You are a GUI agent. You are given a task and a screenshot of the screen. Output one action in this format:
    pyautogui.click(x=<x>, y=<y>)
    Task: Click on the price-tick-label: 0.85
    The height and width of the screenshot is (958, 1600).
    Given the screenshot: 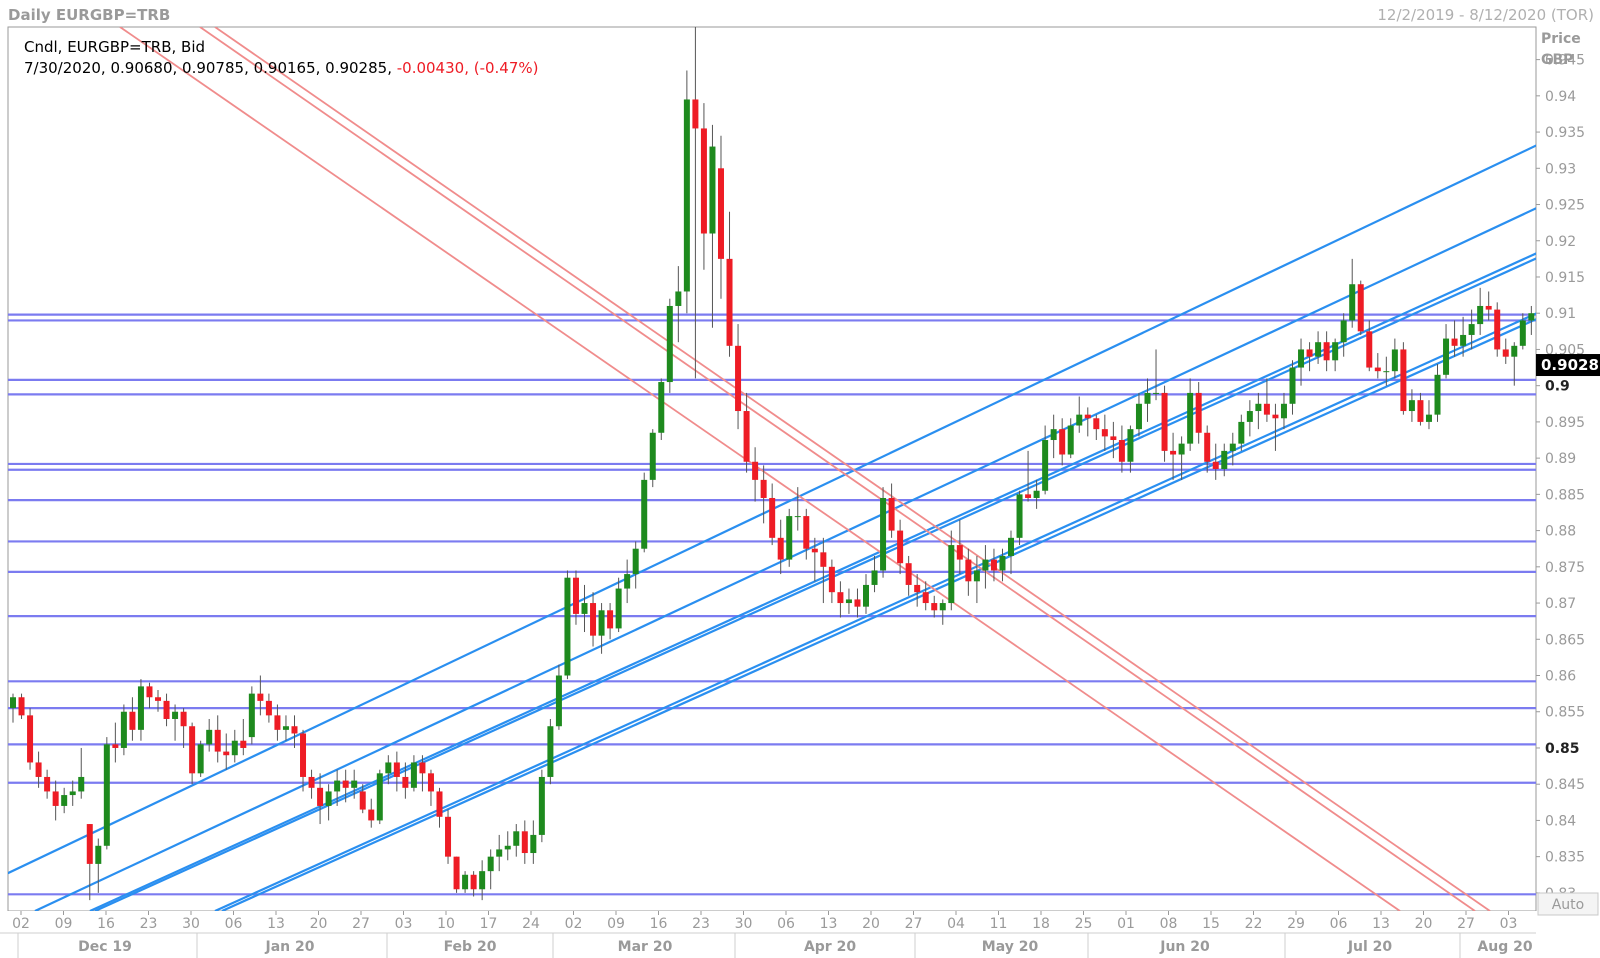 What is the action you would take?
    pyautogui.click(x=1562, y=749)
    